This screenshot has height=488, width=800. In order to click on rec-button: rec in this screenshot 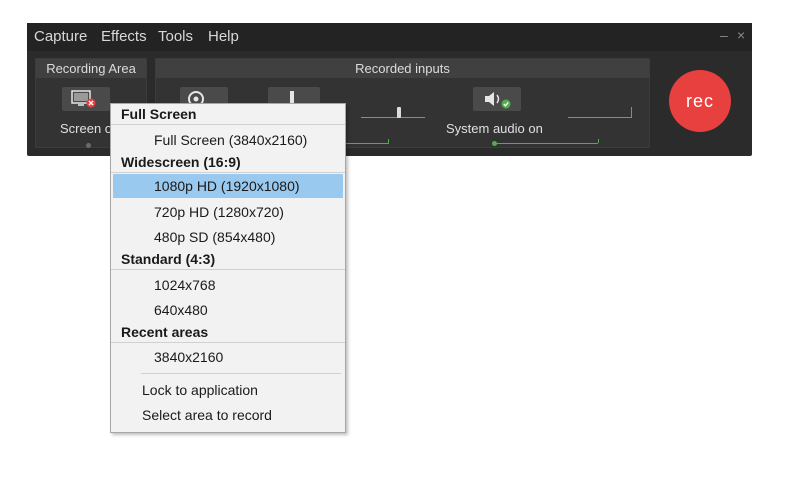, I will do `click(700, 101)`.